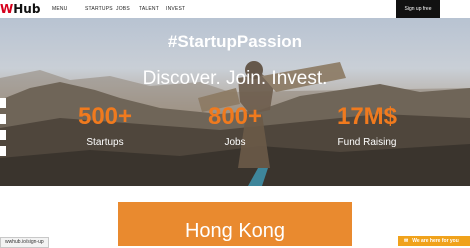  Describe the element at coordinates (235, 142) in the screenshot. I see `stat-jobs-label: Jobs` at that location.